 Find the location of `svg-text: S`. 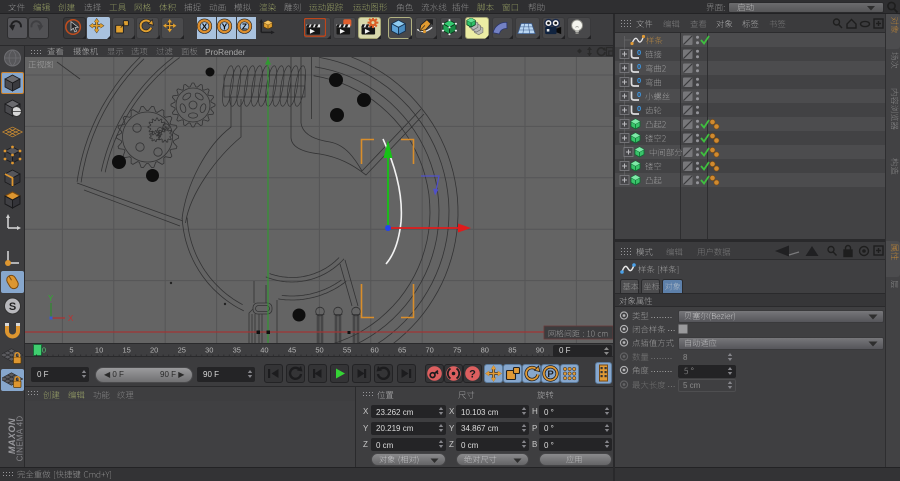

svg-text: S is located at coordinates (12, 307).